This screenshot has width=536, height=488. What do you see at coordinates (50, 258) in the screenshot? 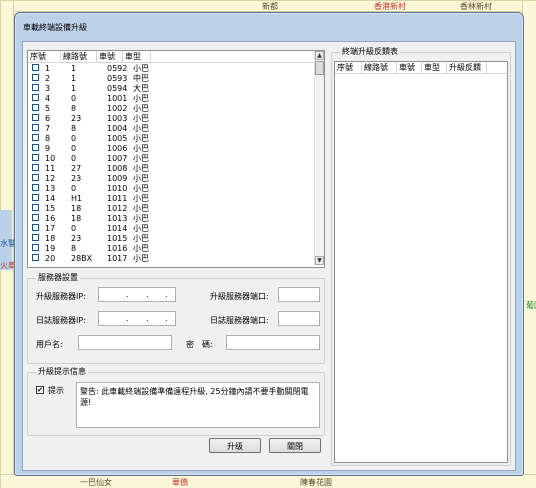
I see `table-cell: 20` at bounding box center [50, 258].